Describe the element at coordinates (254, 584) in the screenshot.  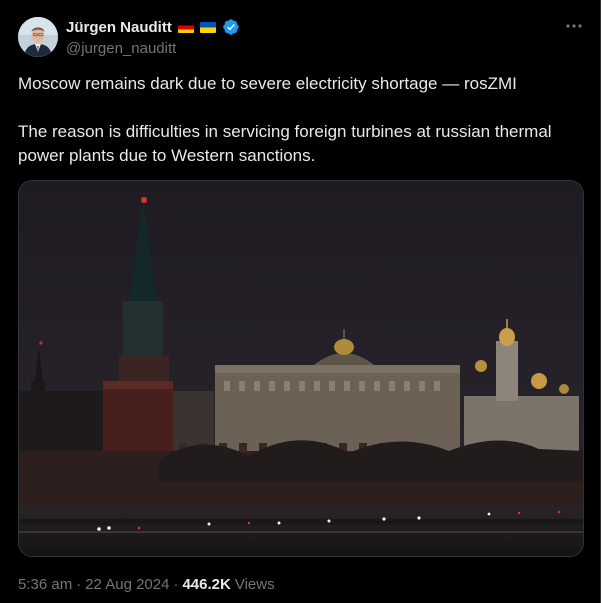
I see `views-label: Views` at that location.